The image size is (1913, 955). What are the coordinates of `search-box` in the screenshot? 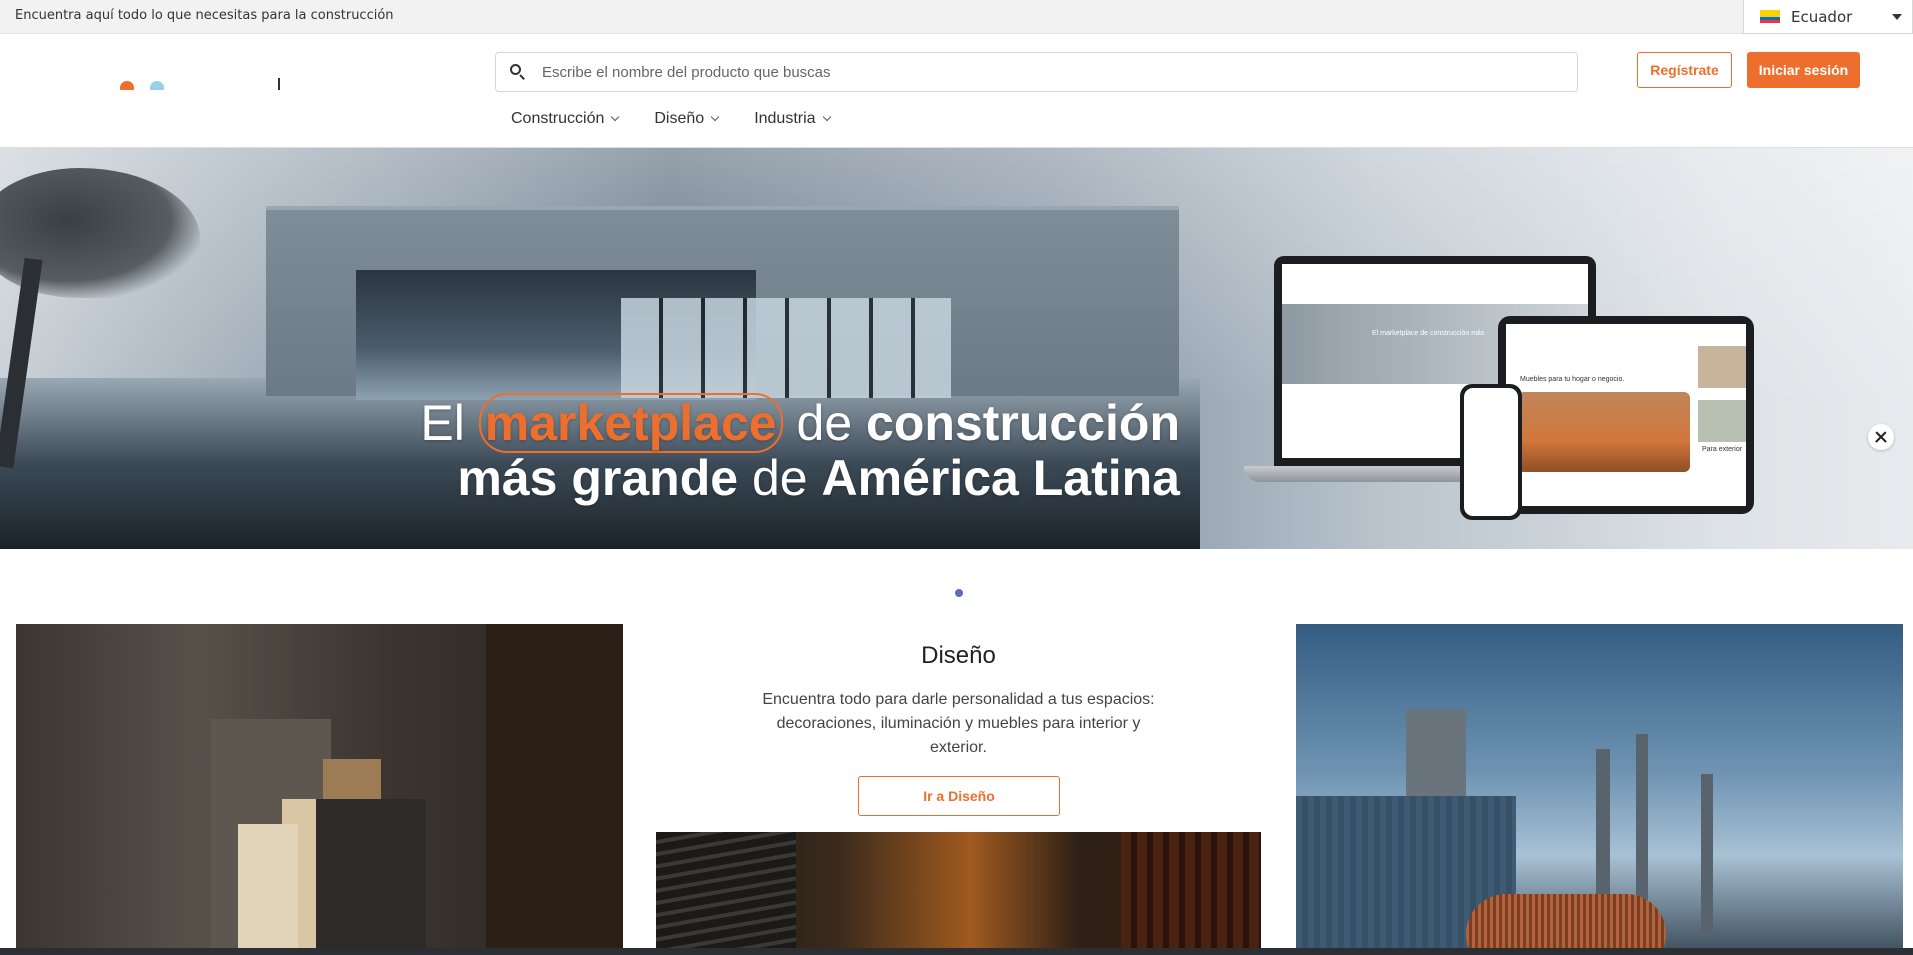 It's located at (1036, 72).